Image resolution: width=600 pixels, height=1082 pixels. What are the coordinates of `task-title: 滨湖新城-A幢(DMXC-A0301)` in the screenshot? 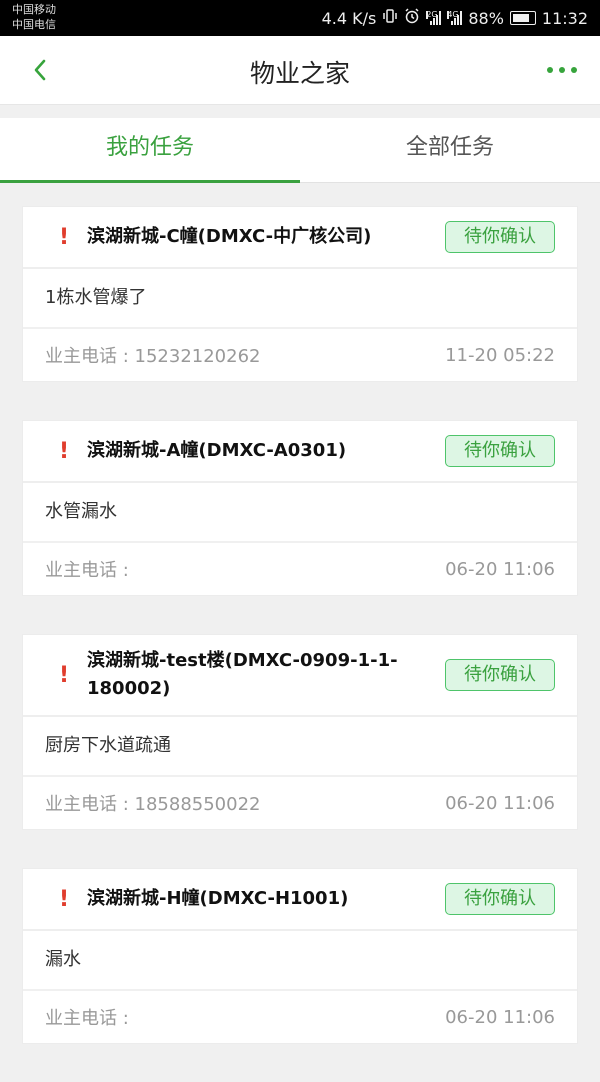 It's located at (217, 450).